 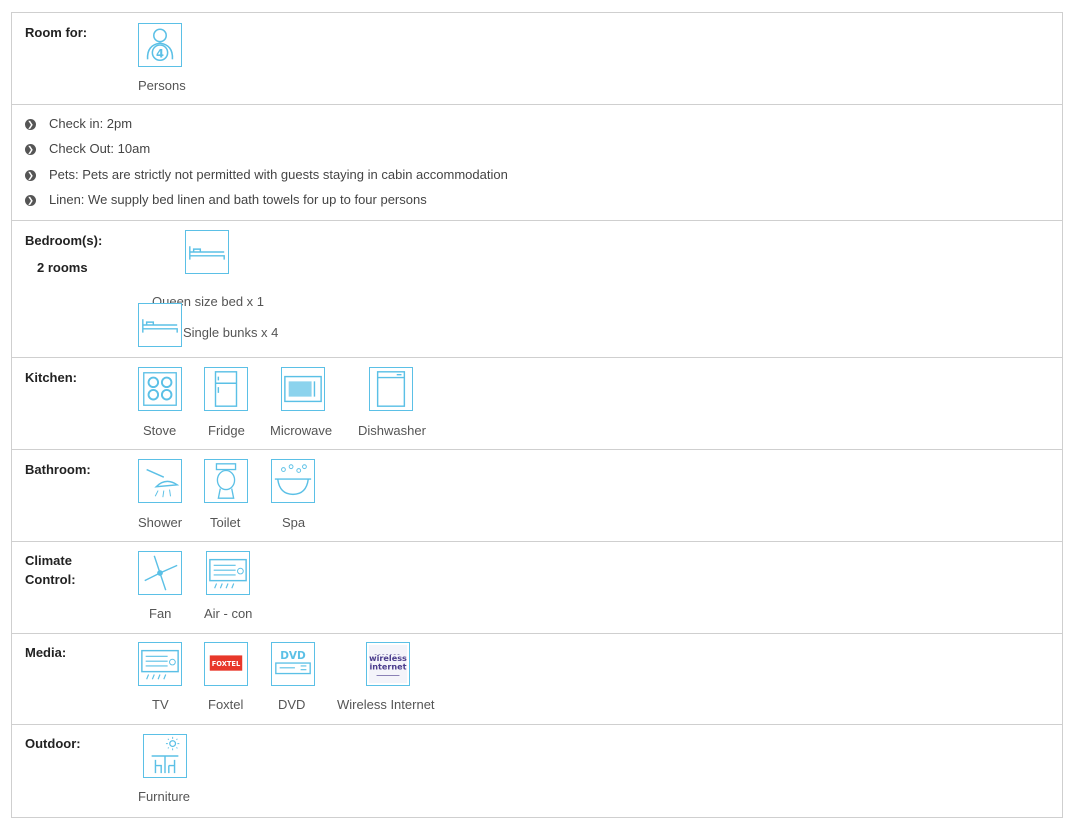 I want to click on foxtel-caption: Foxtel, so click(x=226, y=704).